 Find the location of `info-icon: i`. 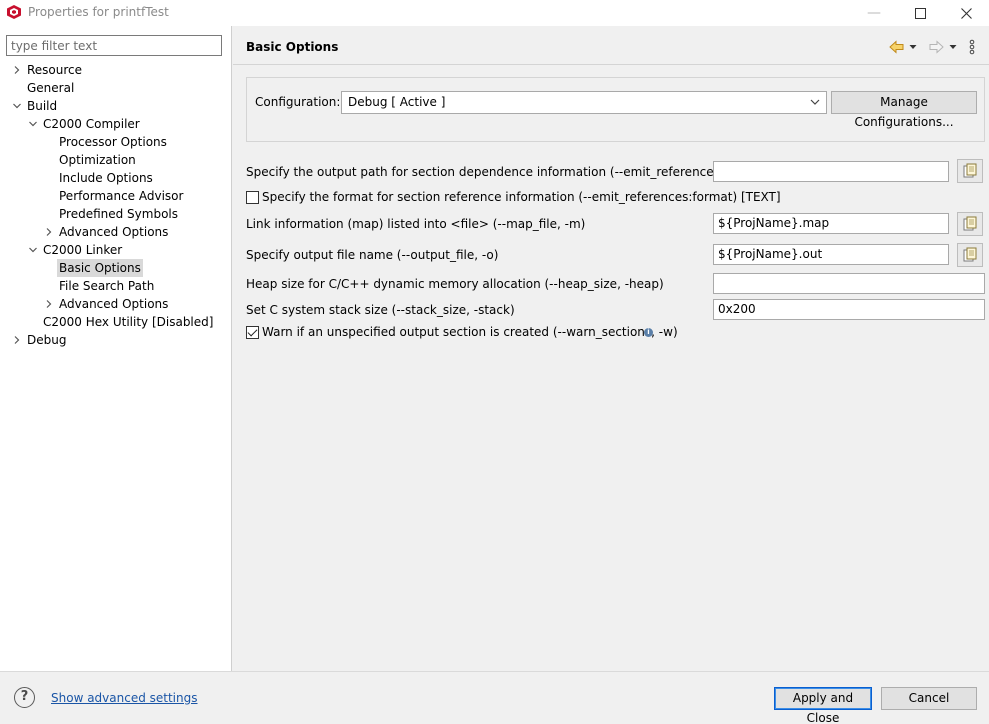

info-icon: i is located at coordinates (648, 332).